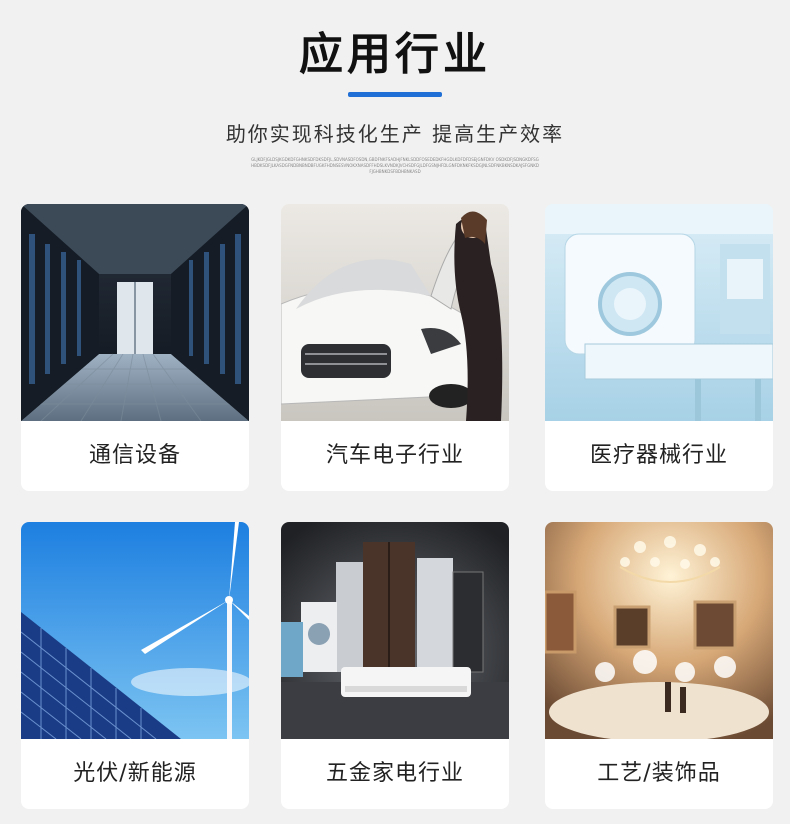 This screenshot has width=790, height=824. I want to click on page-title: 应用行业, so click(395, 54).